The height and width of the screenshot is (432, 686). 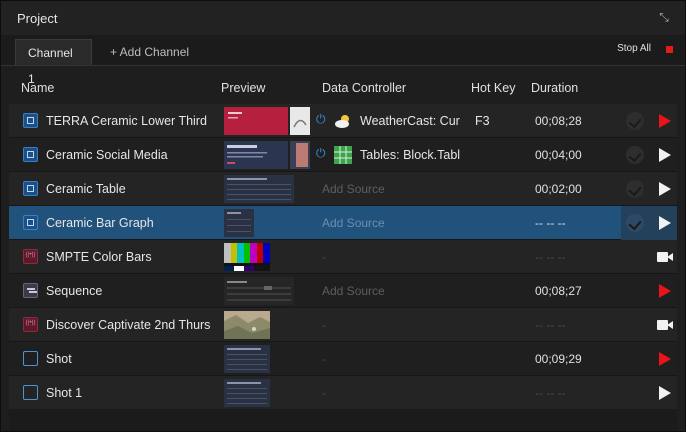 What do you see at coordinates (410, 155) in the screenshot?
I see `data-controller-label: Tables: Block.Table` at bounding box center [410, 155].